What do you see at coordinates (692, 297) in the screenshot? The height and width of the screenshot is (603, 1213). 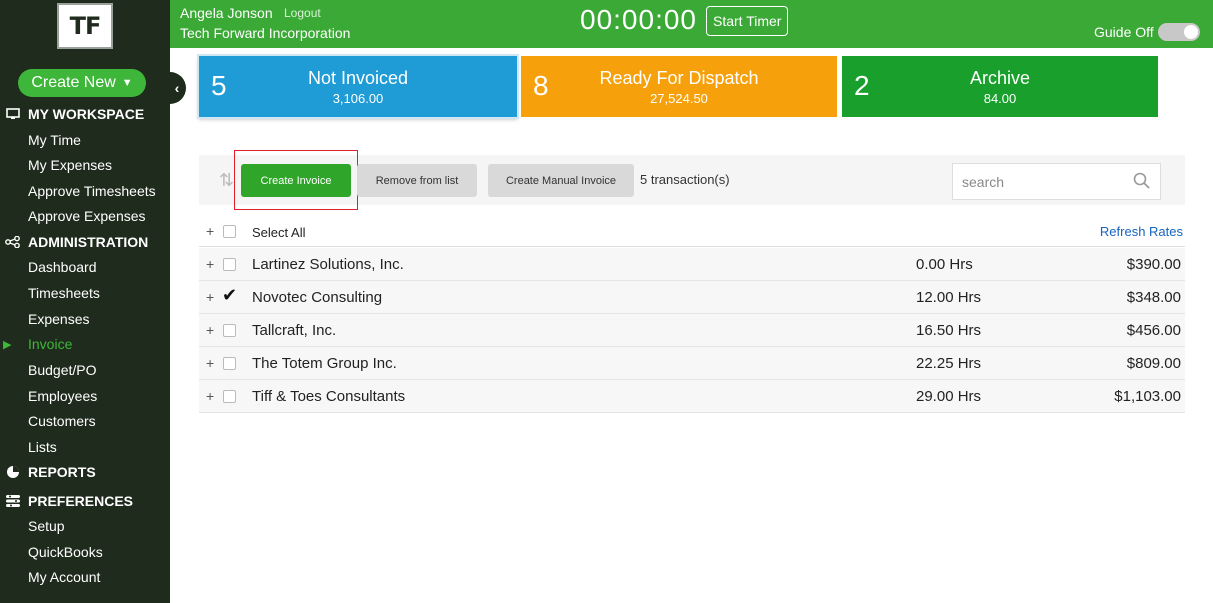 I see `table-row: + Novotec Consulting 12.00 Hrs $348.00` at bounding box center [692, 297].